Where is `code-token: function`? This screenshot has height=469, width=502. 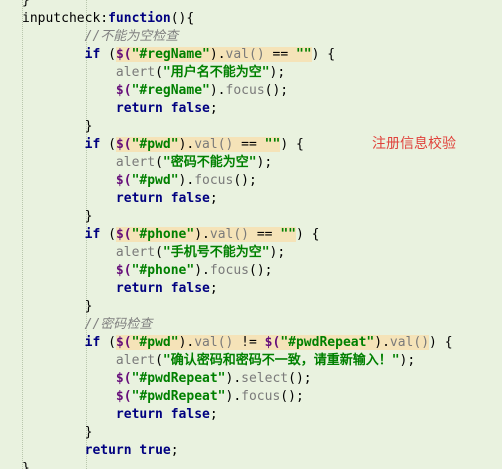
code-token: function is located at coordinates (139, 18).